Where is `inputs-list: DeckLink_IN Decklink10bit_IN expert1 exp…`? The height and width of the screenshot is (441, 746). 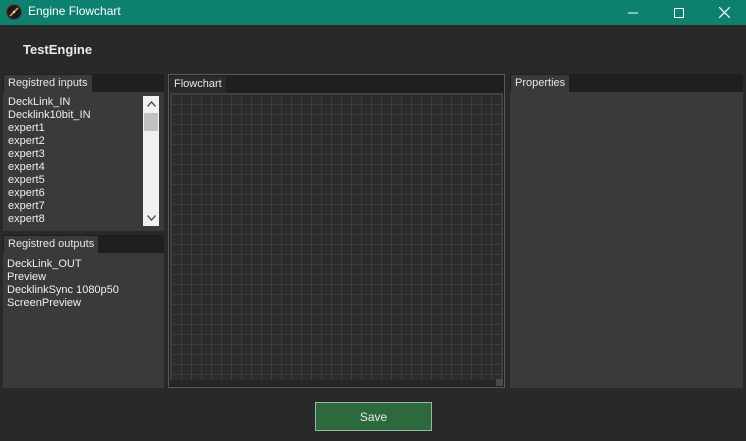 inputs-list: DeckLink_IN Decklink10bit_IN expert1 exp… is located at coordinates (83, 161).